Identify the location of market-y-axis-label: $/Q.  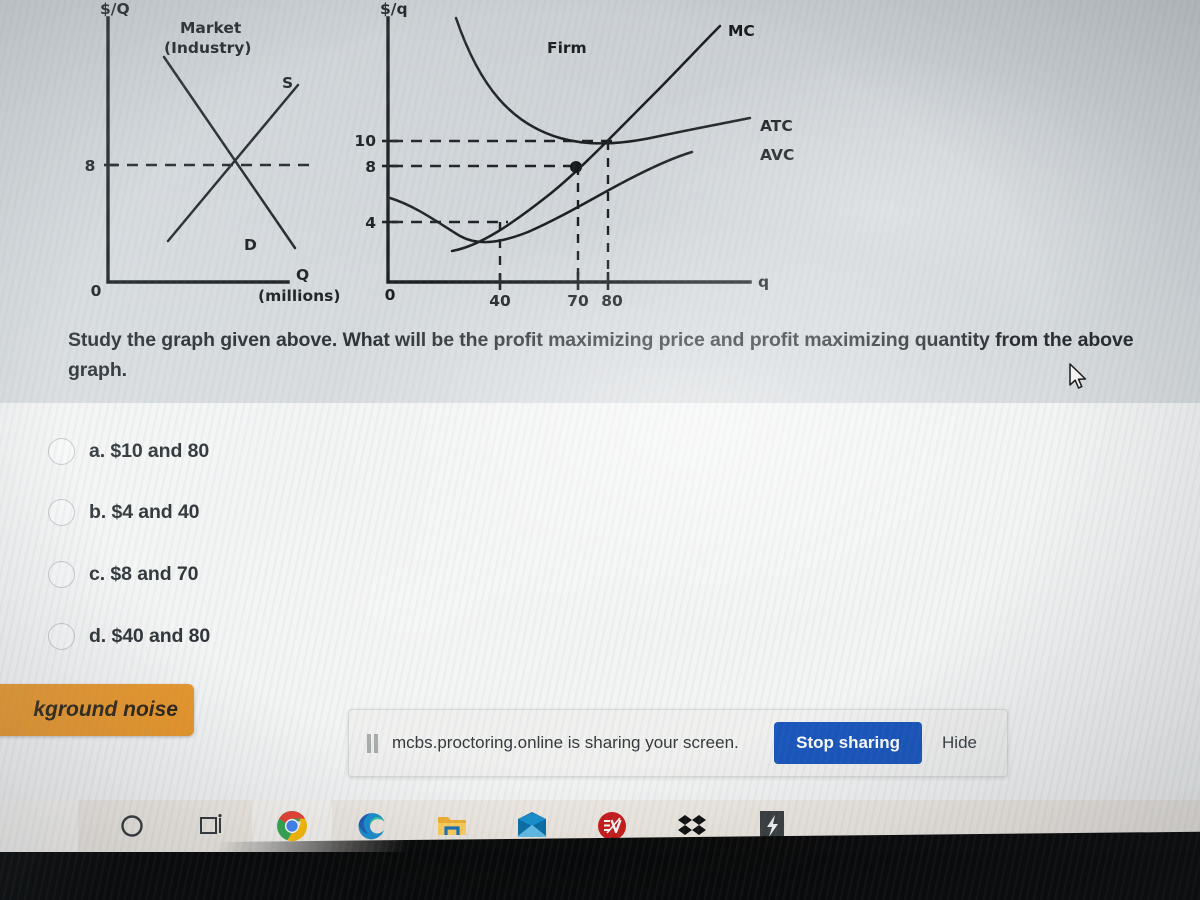
(115, 9).